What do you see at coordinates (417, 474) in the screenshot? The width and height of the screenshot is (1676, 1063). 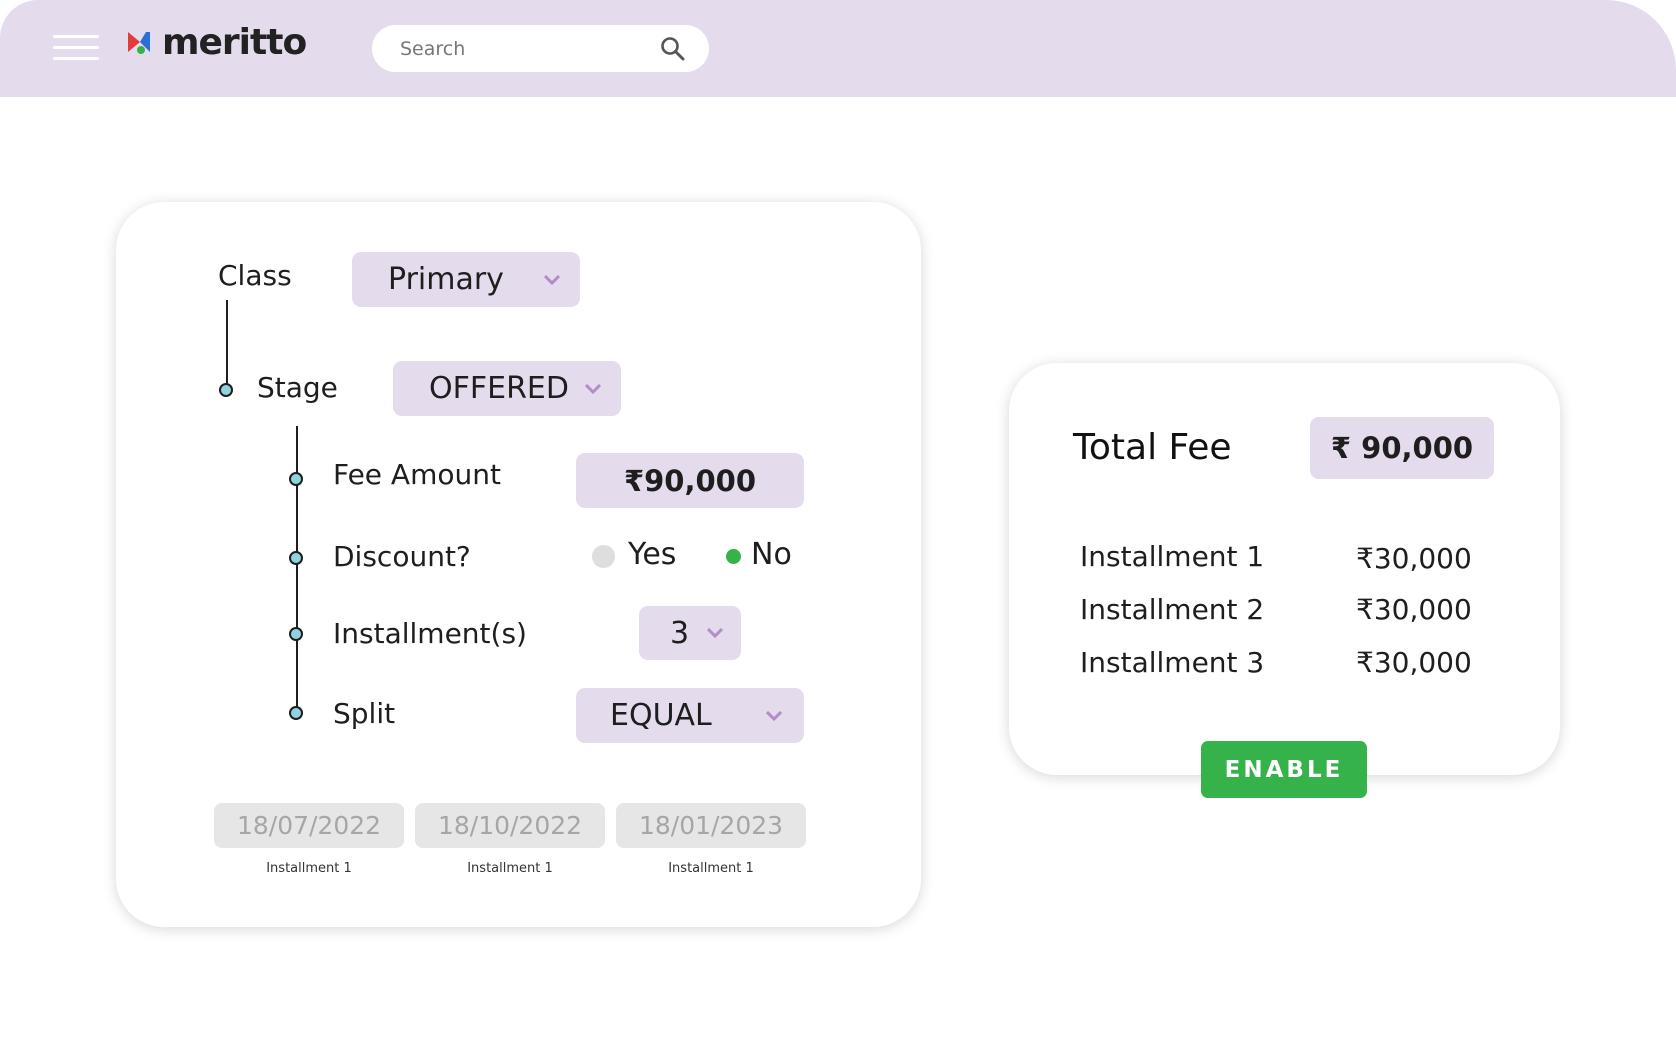 I see `fee-amount-label: Fee Amount` at bounding box center [417, 474].